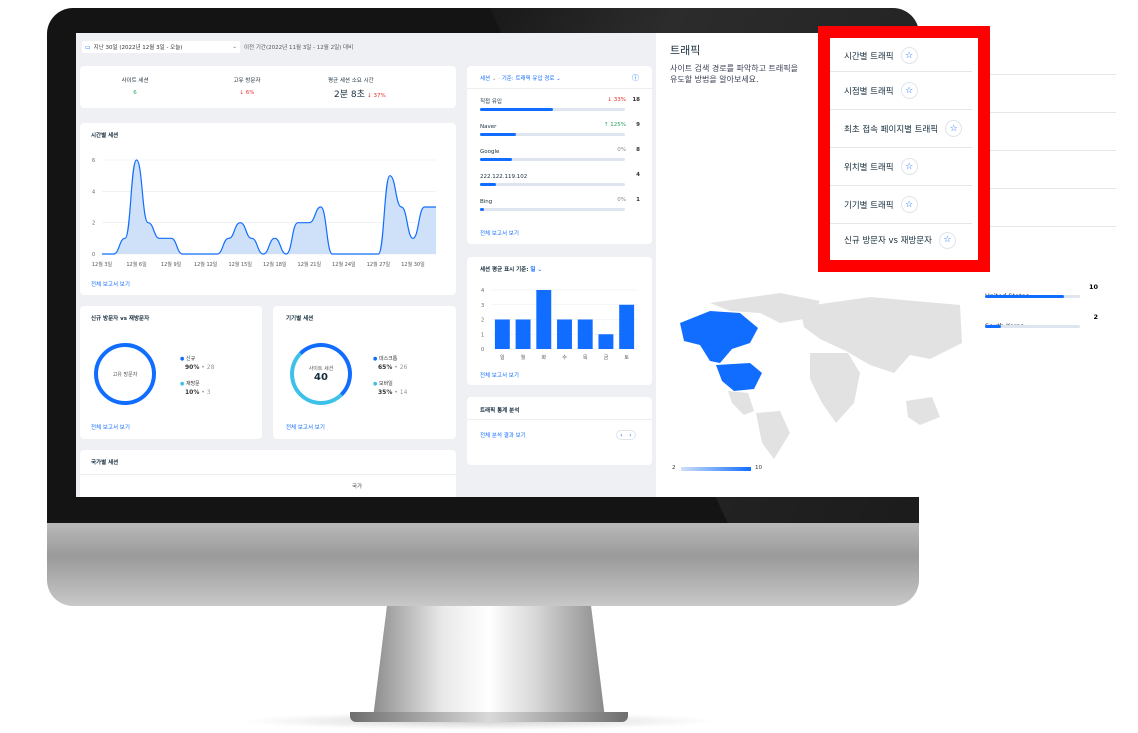 Image resolution: width=1138 pixels, height=733 pixels. What do you see at coordinates (135, 86) in the screenshot?
I see `kpi-site-sessions: 사이트 세션 6` at bounding box center [135, 86].